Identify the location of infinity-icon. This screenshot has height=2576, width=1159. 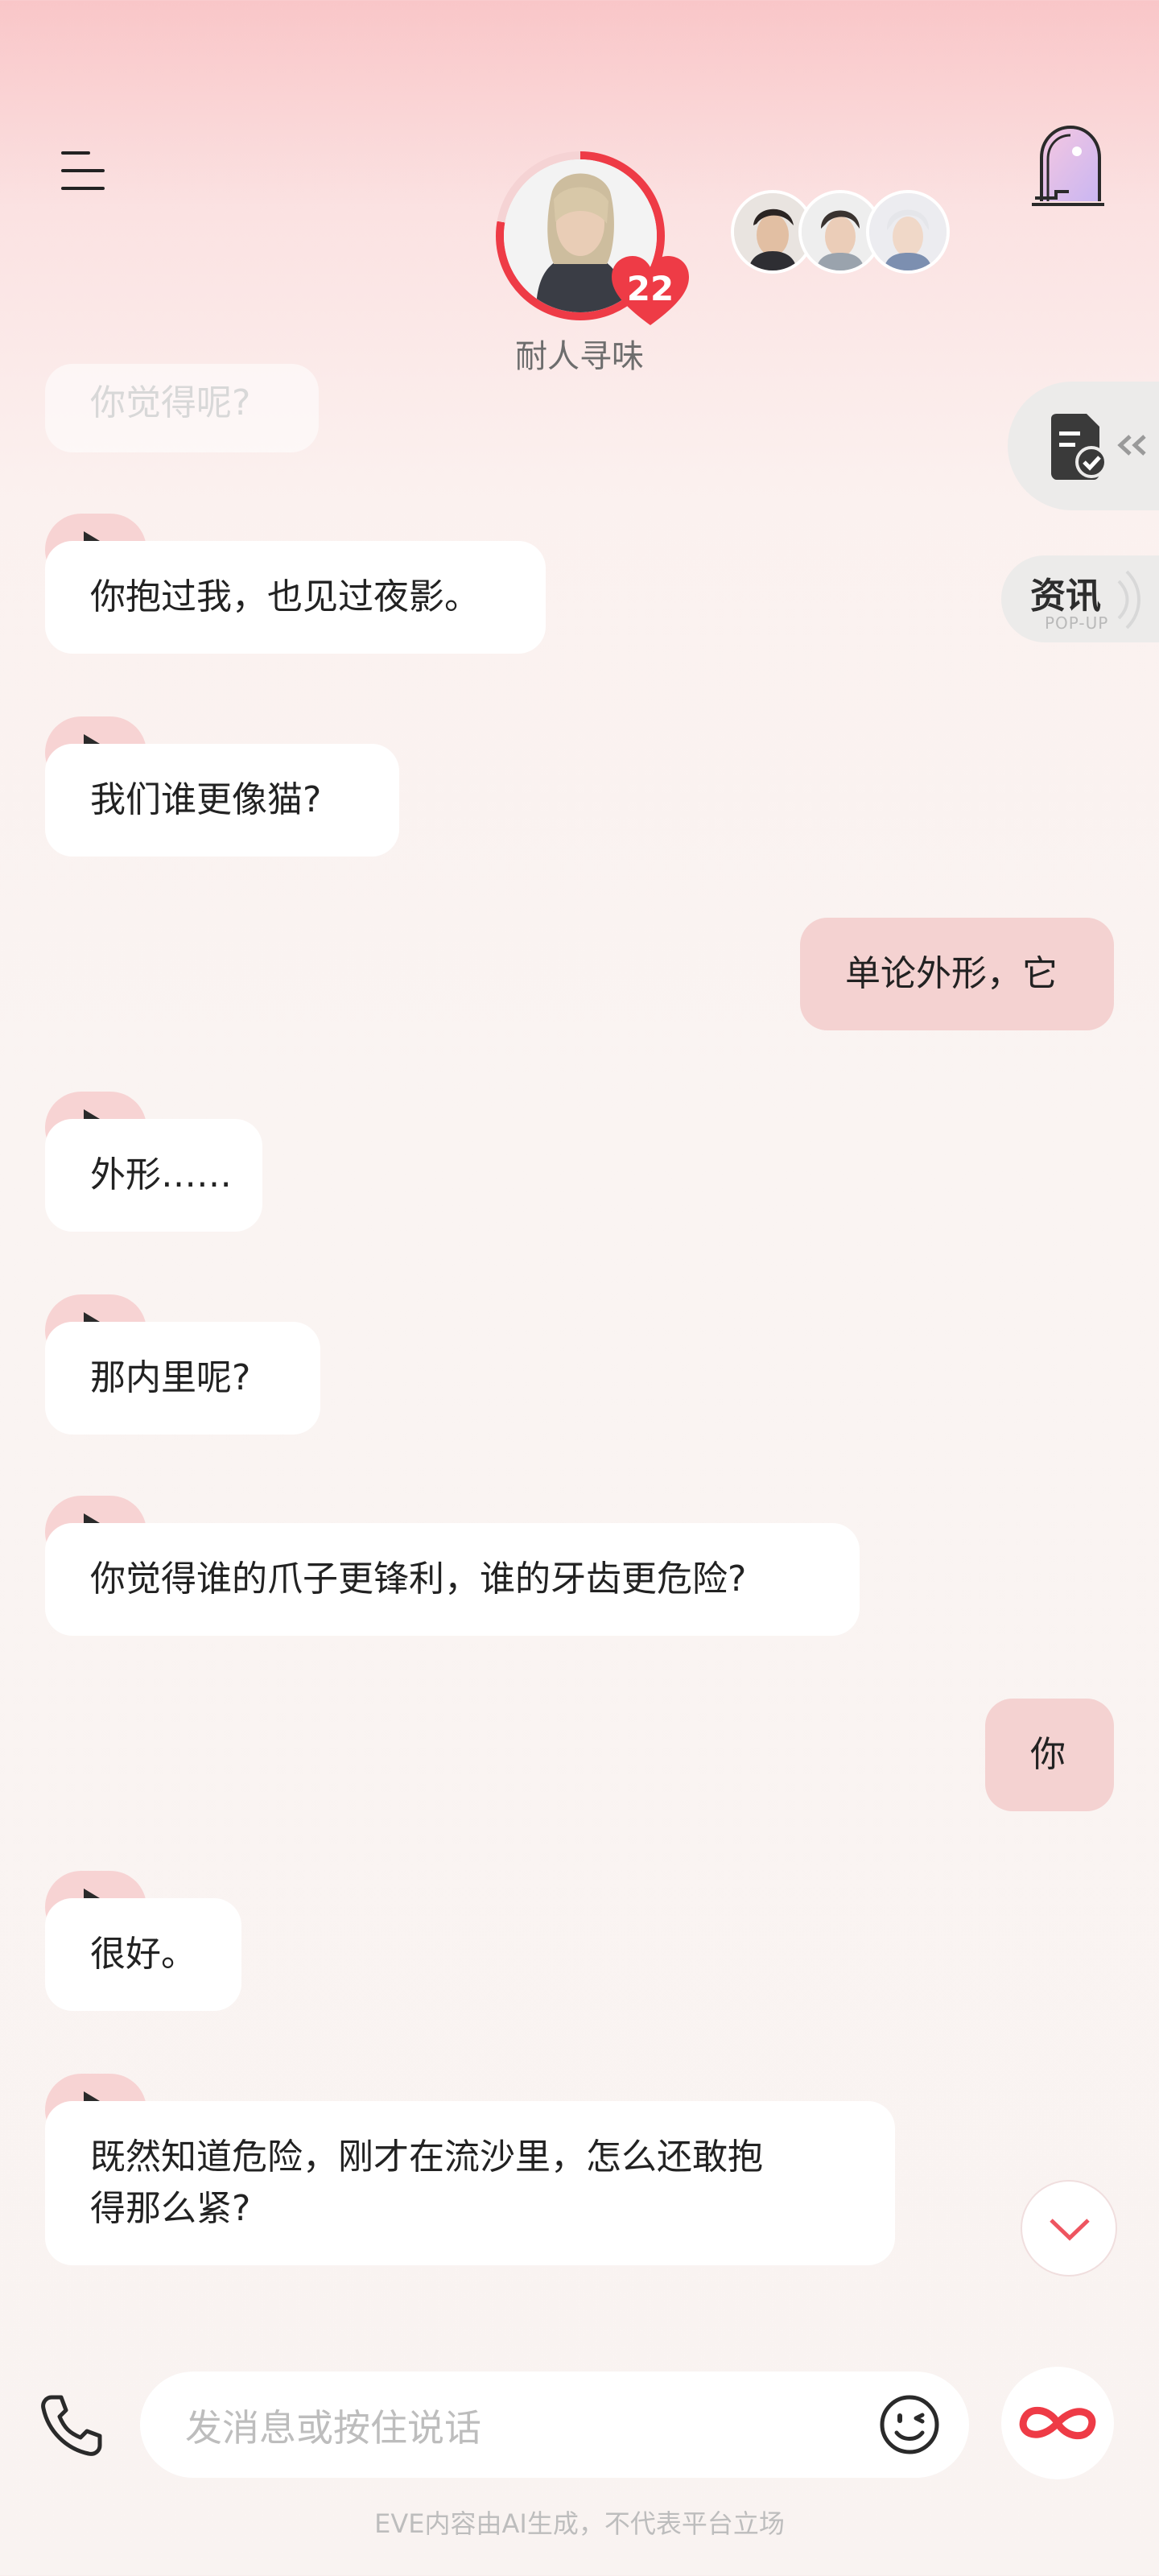
(1057, 2423).